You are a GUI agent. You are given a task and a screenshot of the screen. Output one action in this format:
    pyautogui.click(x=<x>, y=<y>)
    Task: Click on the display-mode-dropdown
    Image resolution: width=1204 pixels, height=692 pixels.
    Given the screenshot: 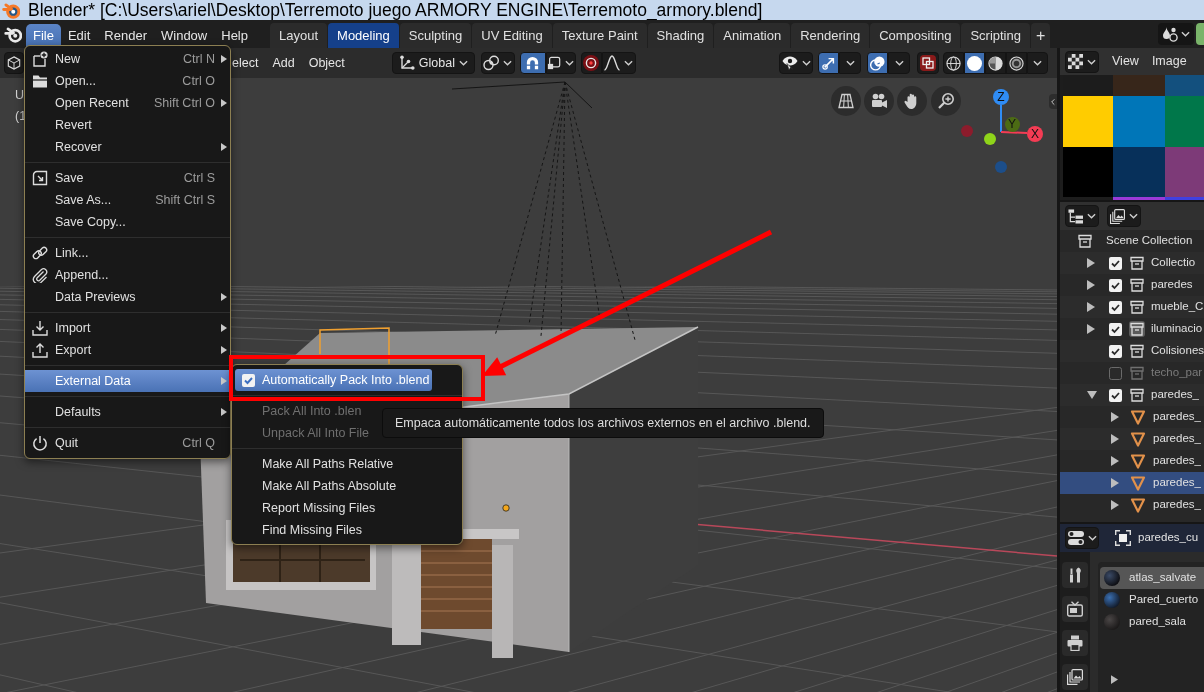 What is the action you would take?
    pyautogui.click(x=1082, y=216)
    